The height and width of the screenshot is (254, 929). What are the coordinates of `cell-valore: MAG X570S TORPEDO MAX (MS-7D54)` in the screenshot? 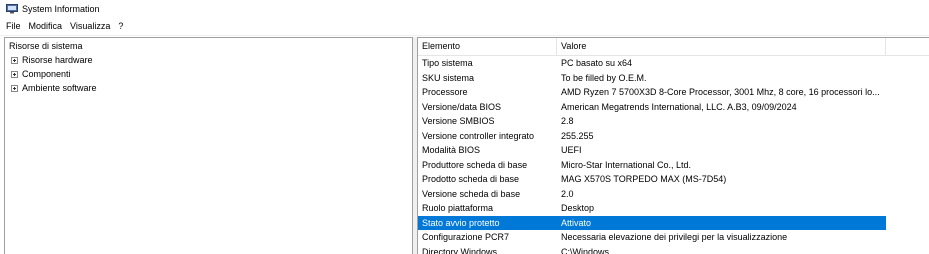 It's located at (644, 179).